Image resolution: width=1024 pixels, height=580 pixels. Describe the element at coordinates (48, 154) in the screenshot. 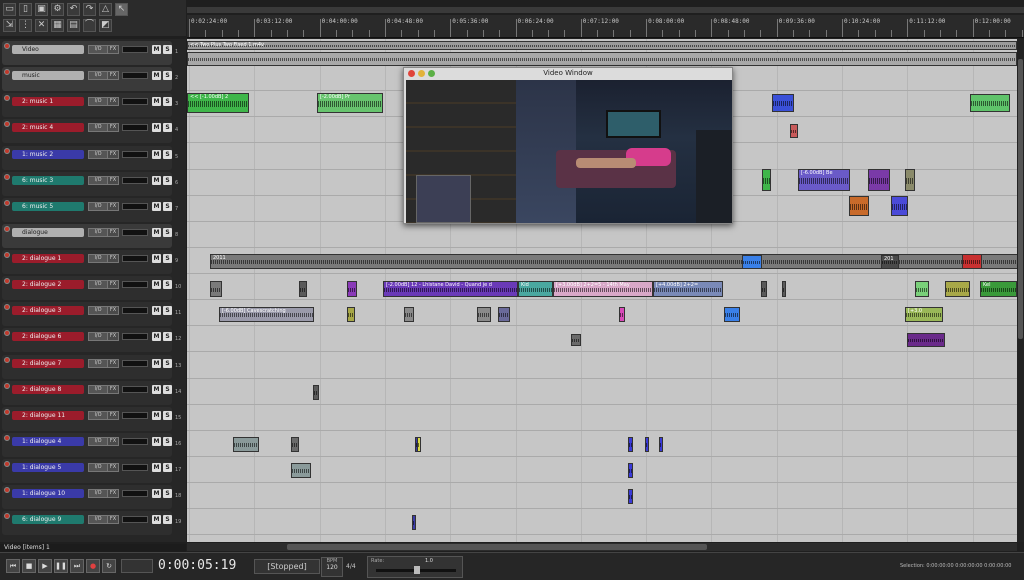

I see `track-name: 1: music 2` at that location.